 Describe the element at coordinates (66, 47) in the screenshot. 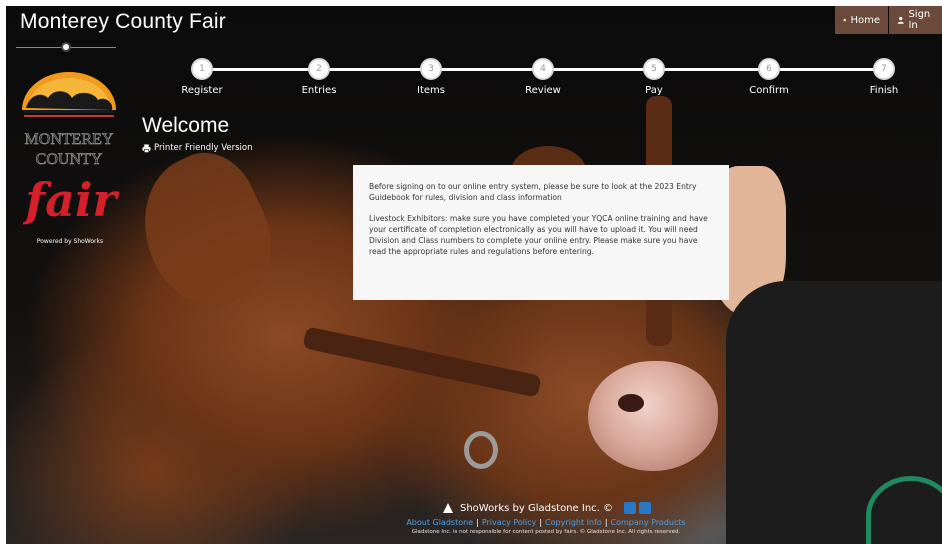

I see `sidebar-dot` at that location.